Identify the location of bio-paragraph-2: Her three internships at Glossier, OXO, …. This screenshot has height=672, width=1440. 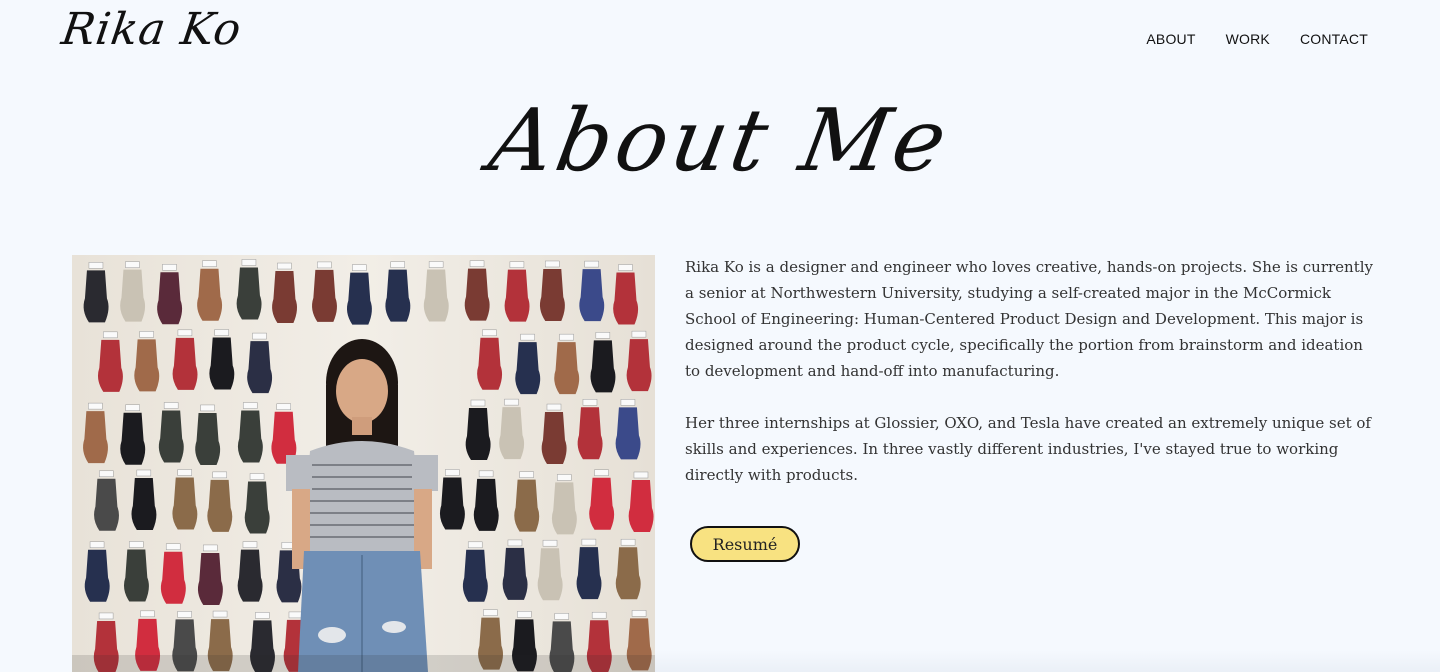
(1028, 449).